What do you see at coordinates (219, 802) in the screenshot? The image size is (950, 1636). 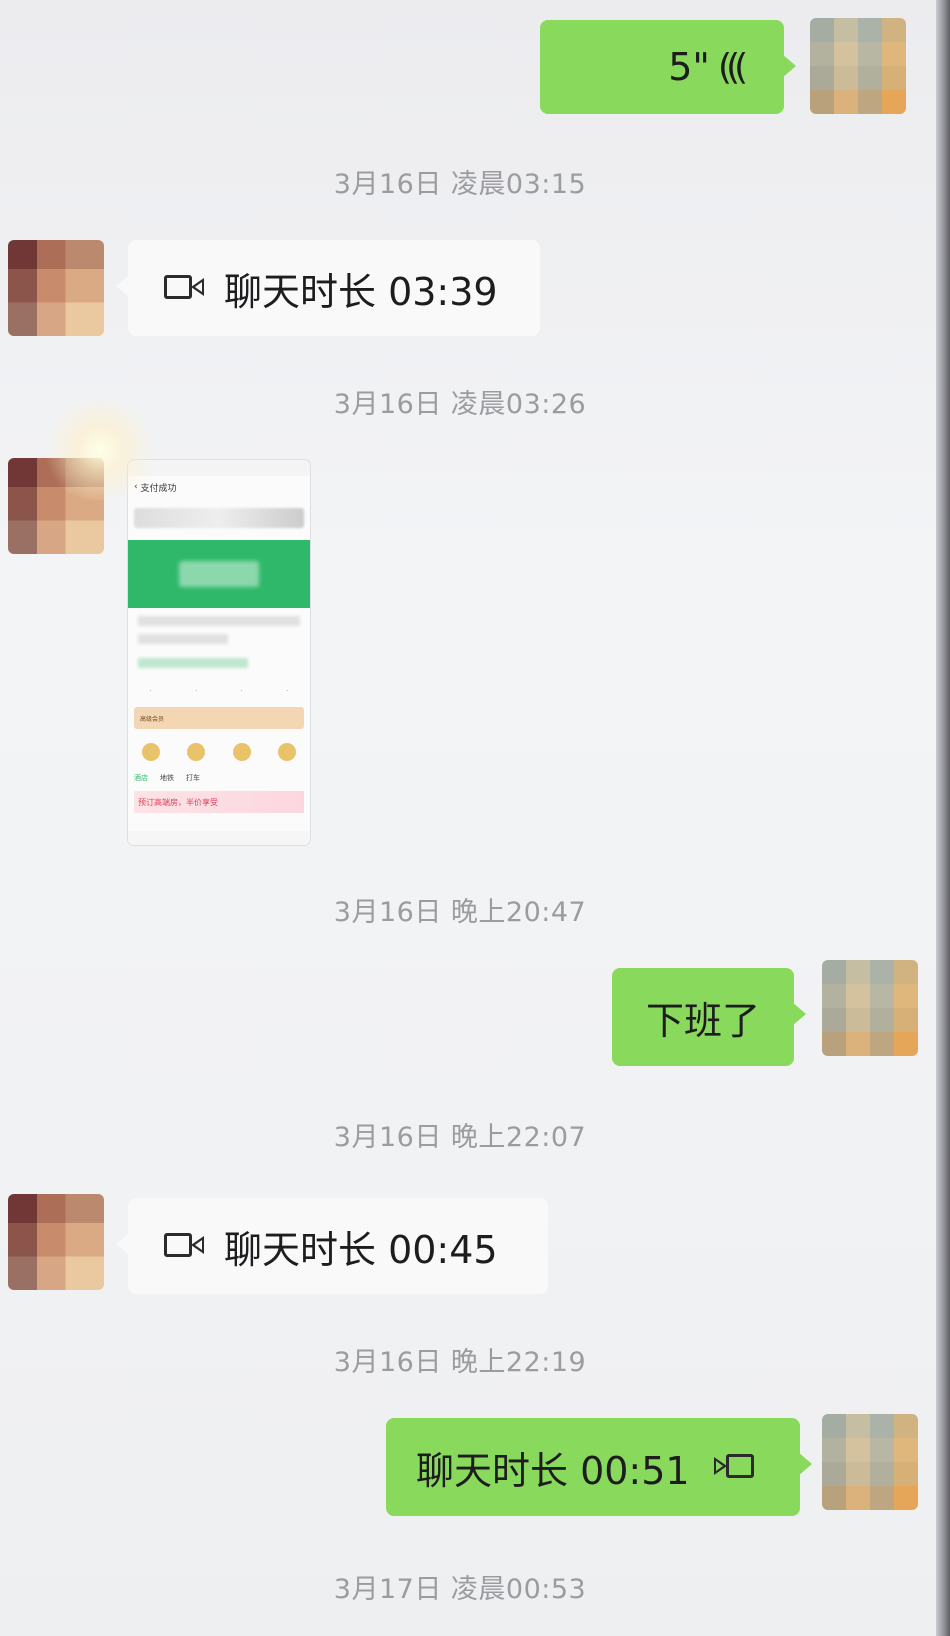 I see `screenshot-promo-bar: 预订高端房，半价享受` at bounding box center [219, 802].